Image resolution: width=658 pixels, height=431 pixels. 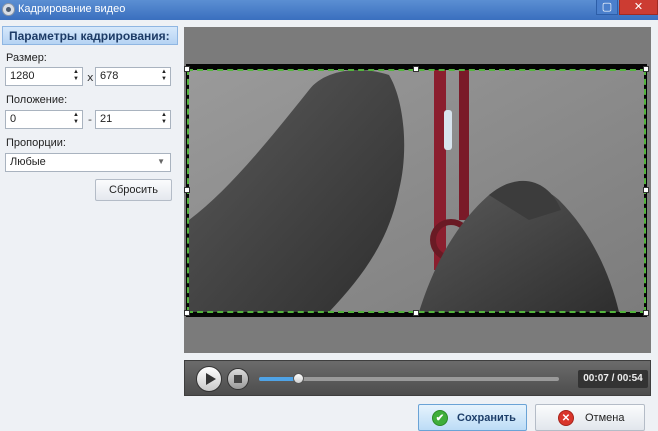 What do you see at coordinates (44, 119) in the screenshot?
I see `position-x-field: 0 ▲ ▼` at bounding box center [44, 119].